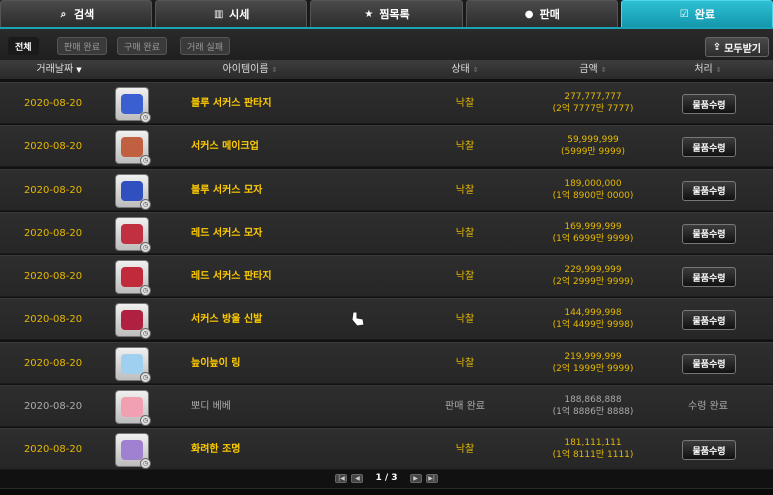 This screenshot has height=495, width=773. What do you see at coordinates (465, 70) in the screenshot?
I see `column-status: 상태 ⇕` at bounding box center [465, 70].